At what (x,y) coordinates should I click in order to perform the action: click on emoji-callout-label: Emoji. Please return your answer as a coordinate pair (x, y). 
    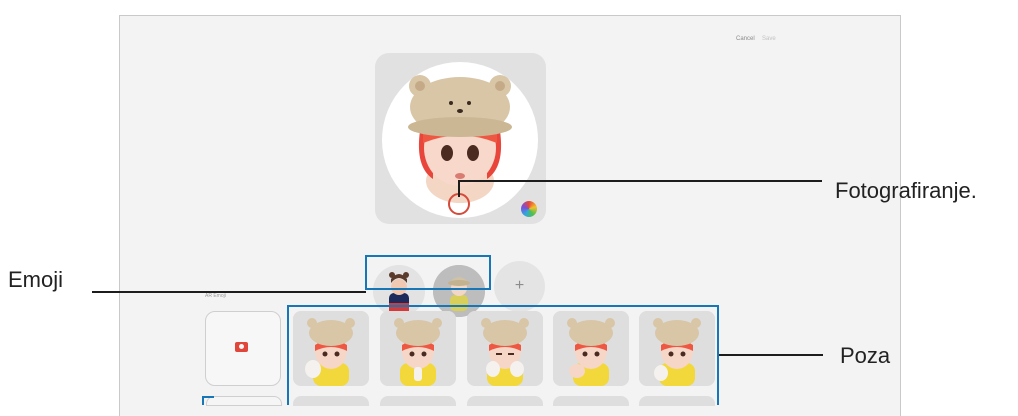
    Looking at the image, I should click on (36, 279).